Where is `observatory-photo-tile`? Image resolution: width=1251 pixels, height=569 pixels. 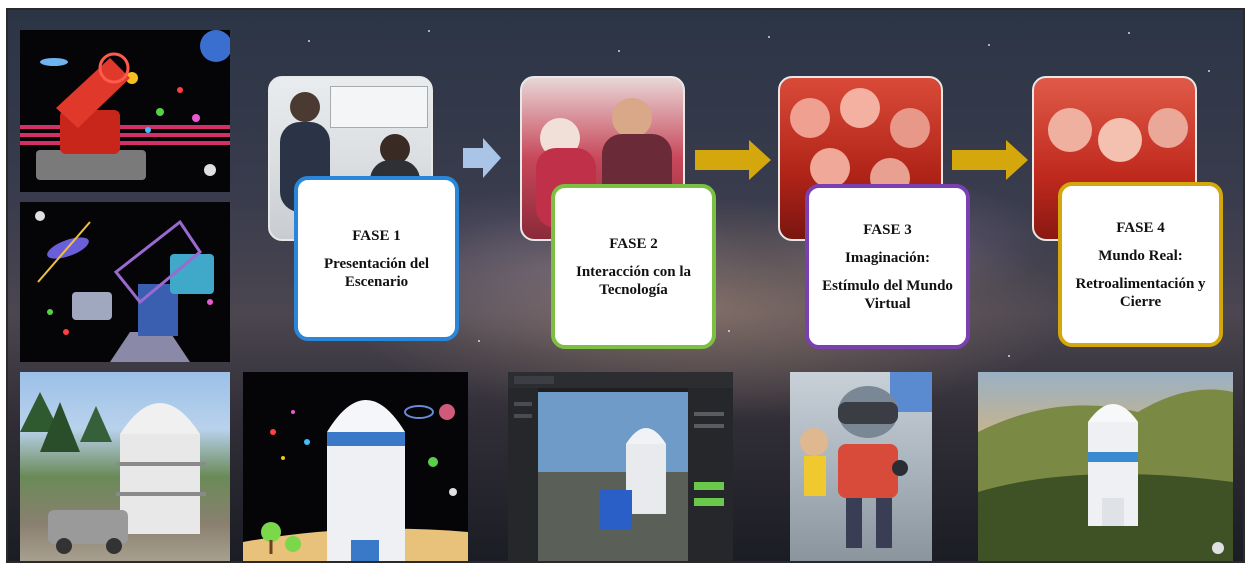
observatory-photo-tile is located at coordinates (125, 466).